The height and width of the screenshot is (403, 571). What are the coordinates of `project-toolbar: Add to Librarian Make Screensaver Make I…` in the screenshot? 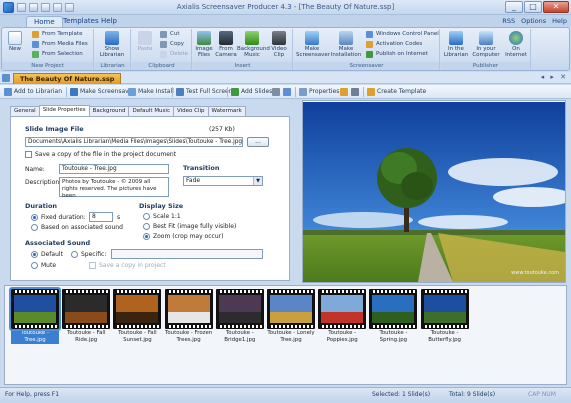 It's located at (285, 92).